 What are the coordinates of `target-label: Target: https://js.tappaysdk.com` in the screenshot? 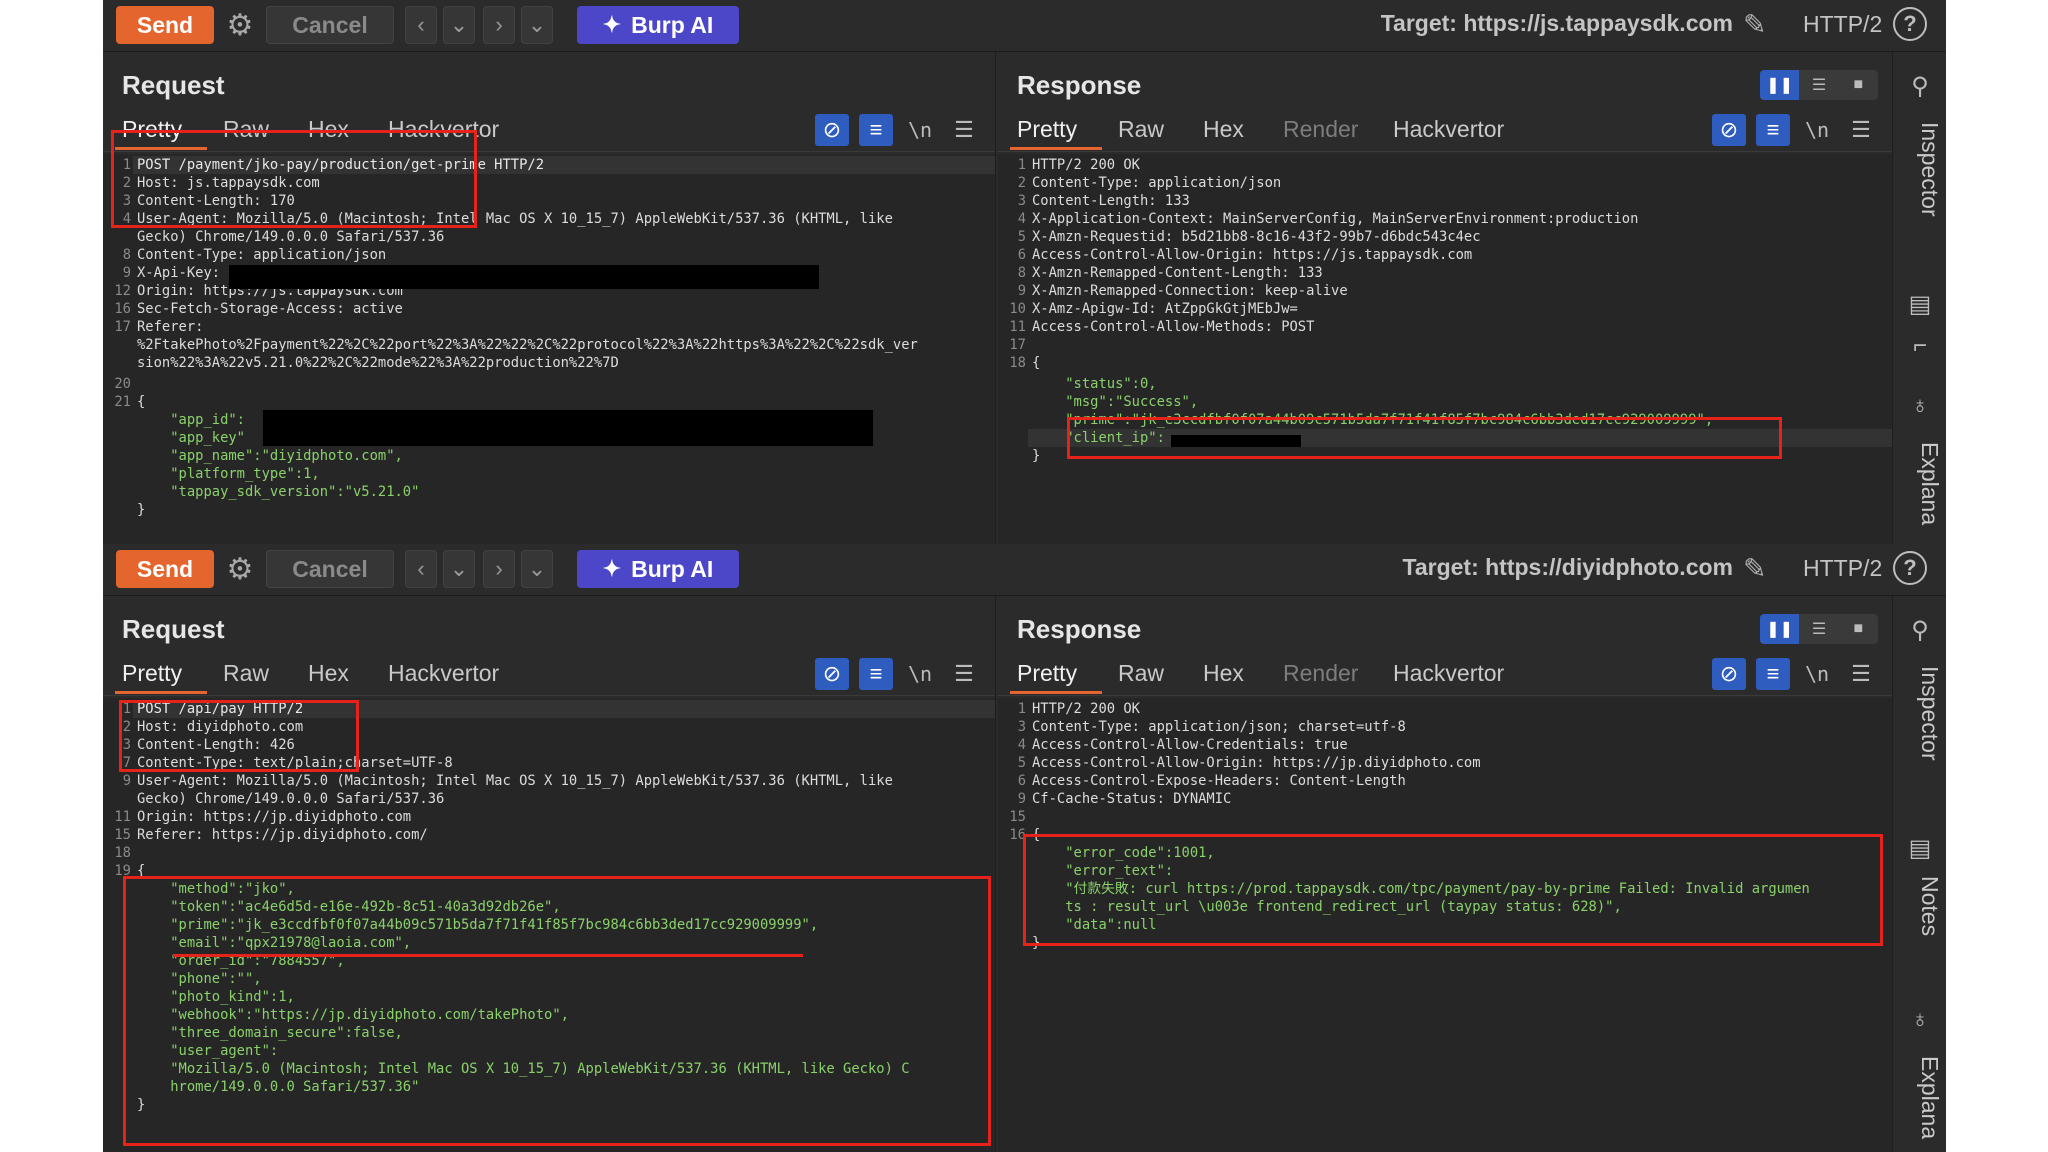 It's located at (1533, 23).